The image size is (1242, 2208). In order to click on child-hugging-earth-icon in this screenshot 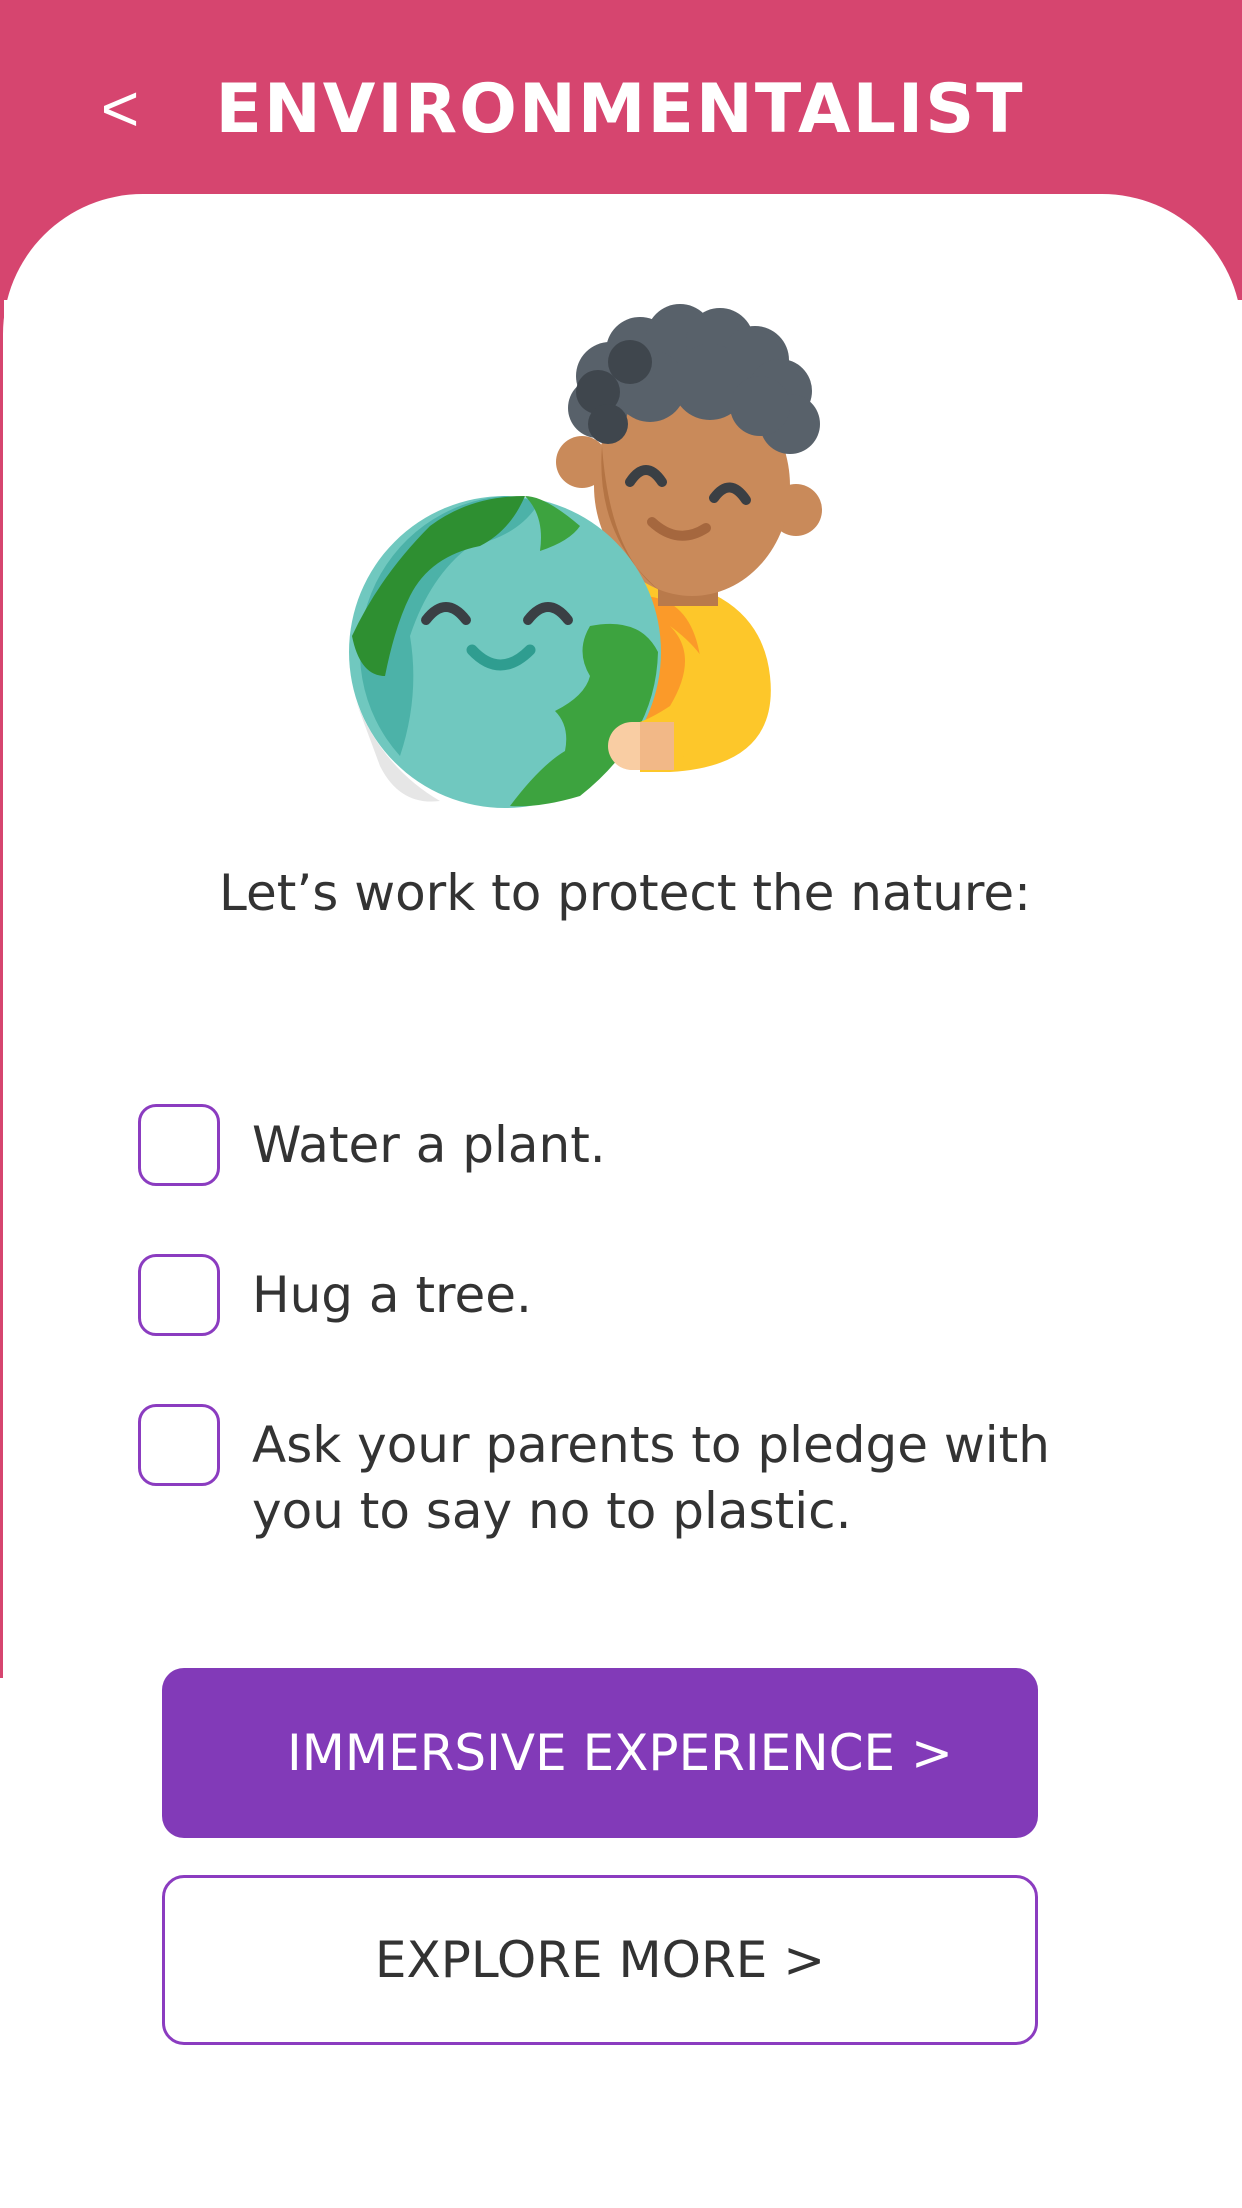, I will do `click(600, 556)`.